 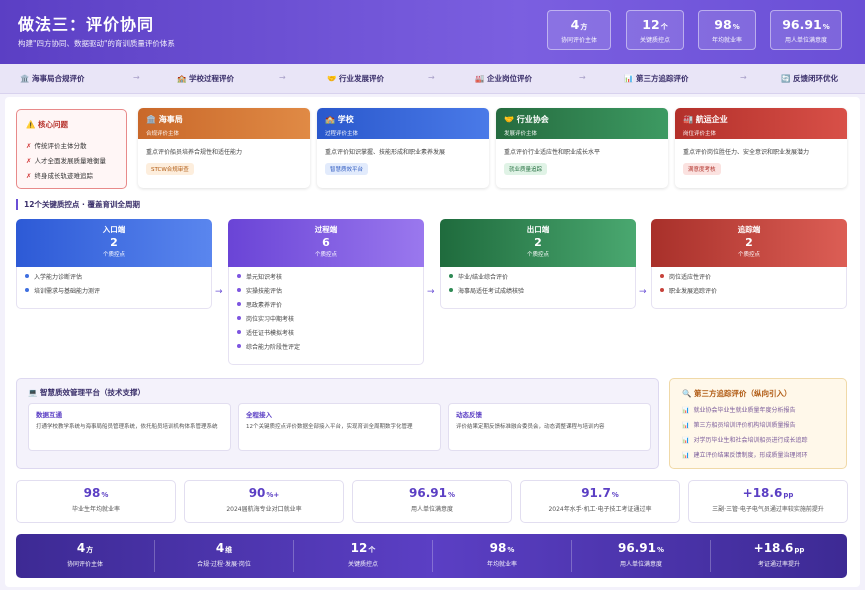 I want to click on stage-list-tracking: 岗位适应性评价 职业发展追踪评价, so click(x=749, y=288).